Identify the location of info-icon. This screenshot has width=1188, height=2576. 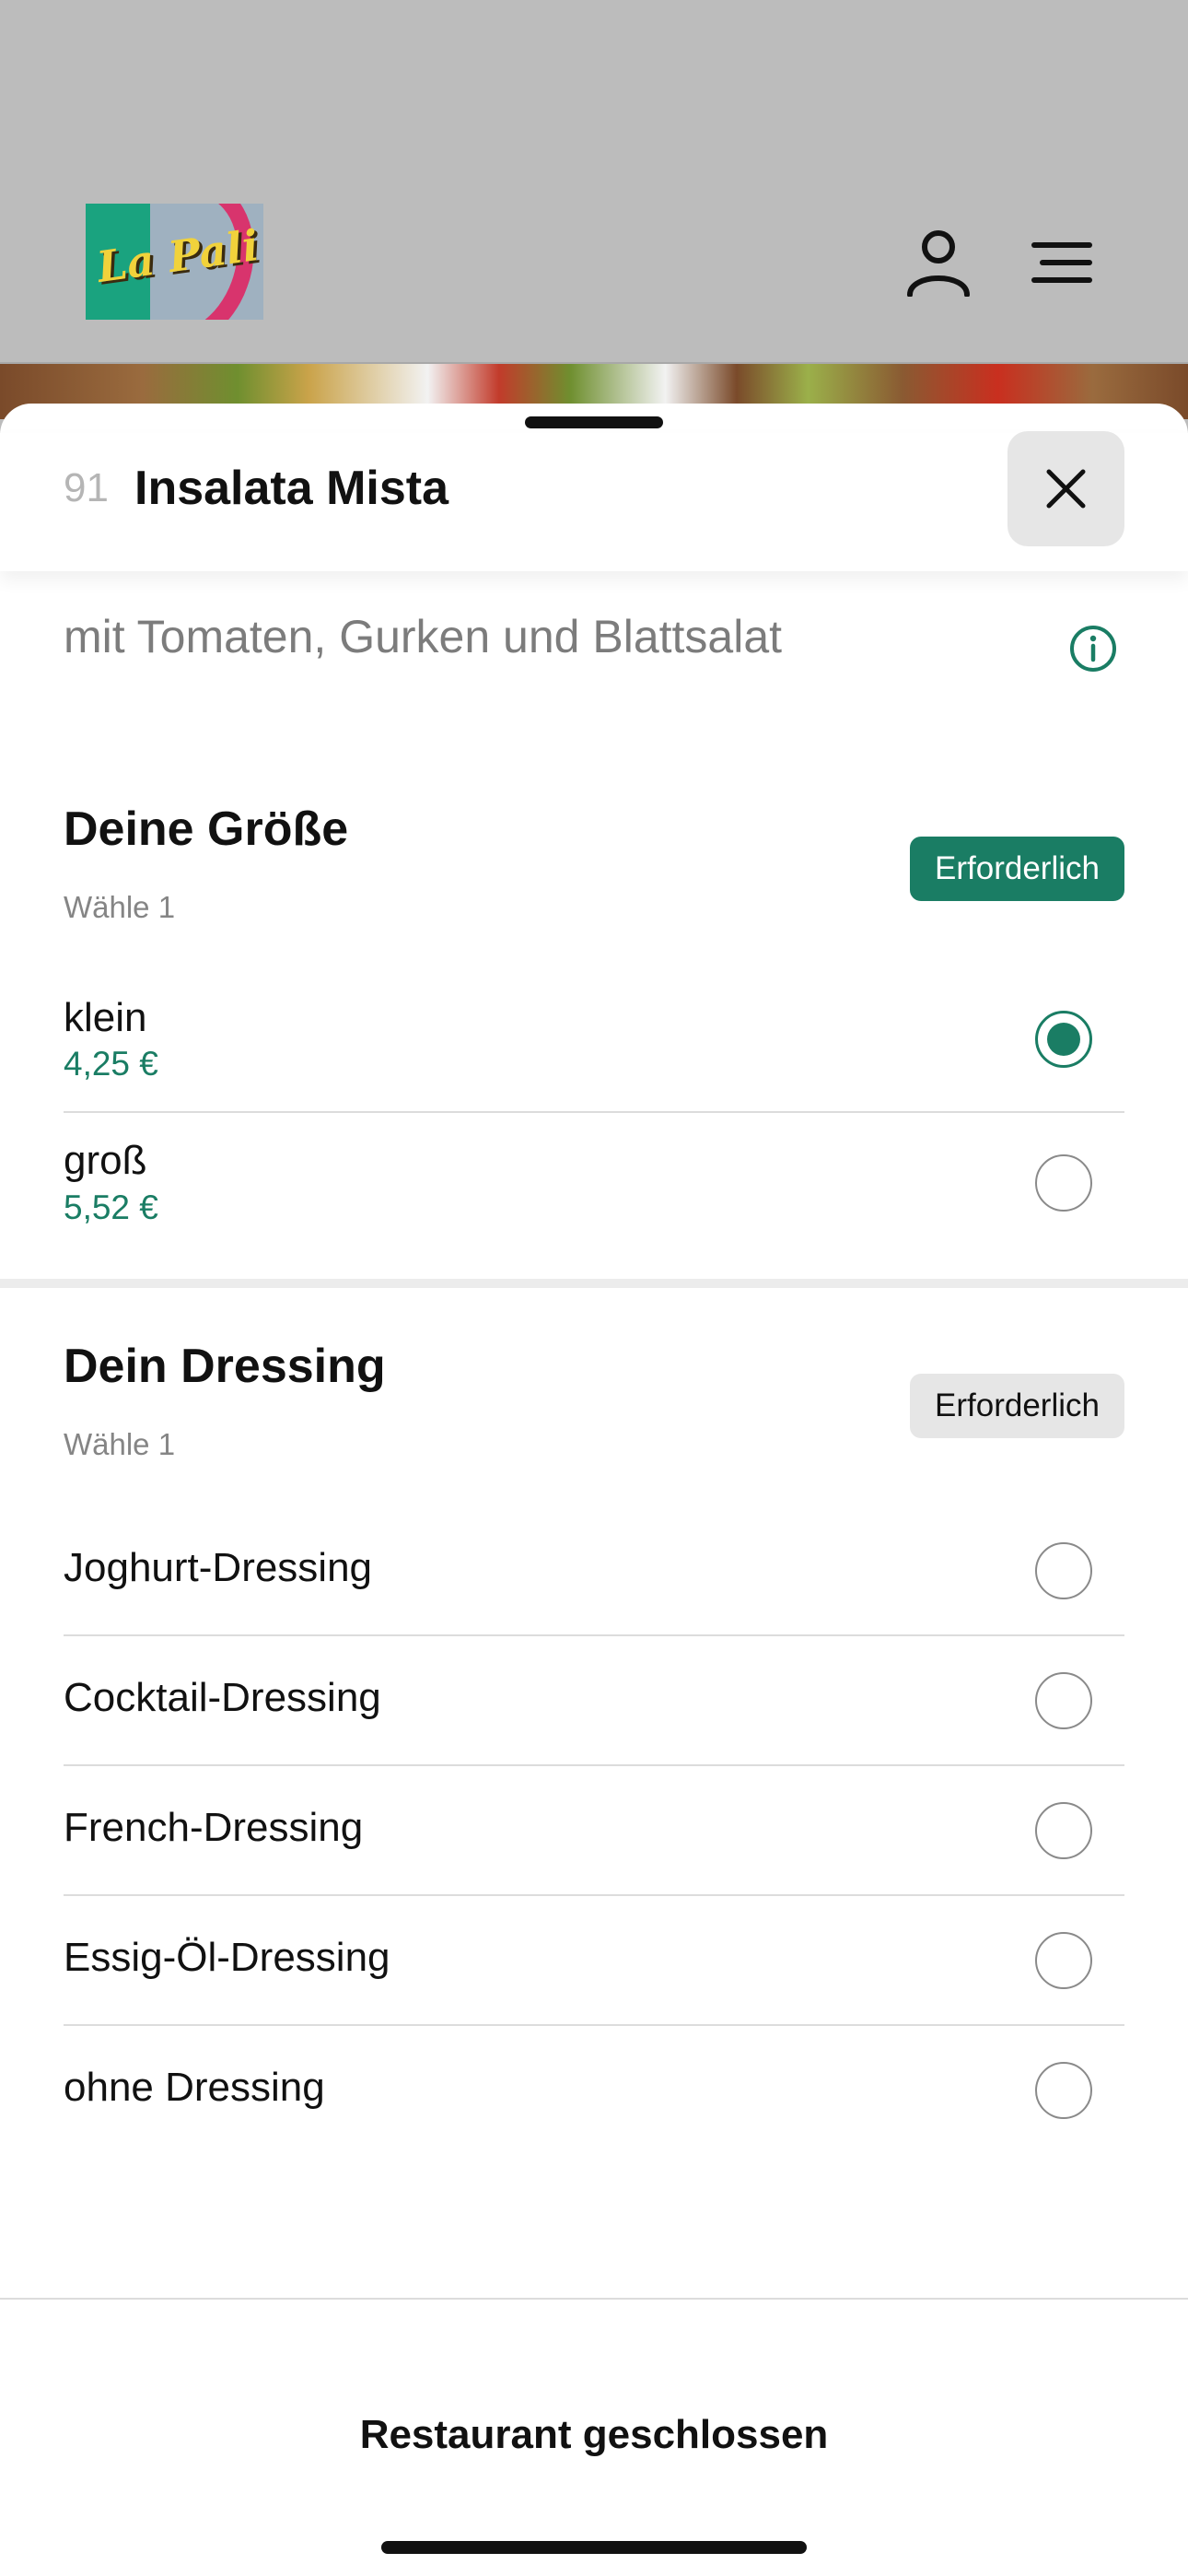
(1093, 648).